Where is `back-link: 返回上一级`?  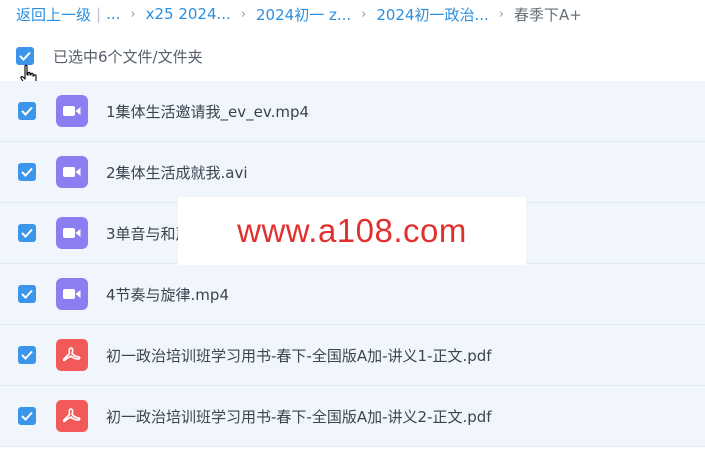
back-link: 返回上一级 is located at coordinates (53, 14).